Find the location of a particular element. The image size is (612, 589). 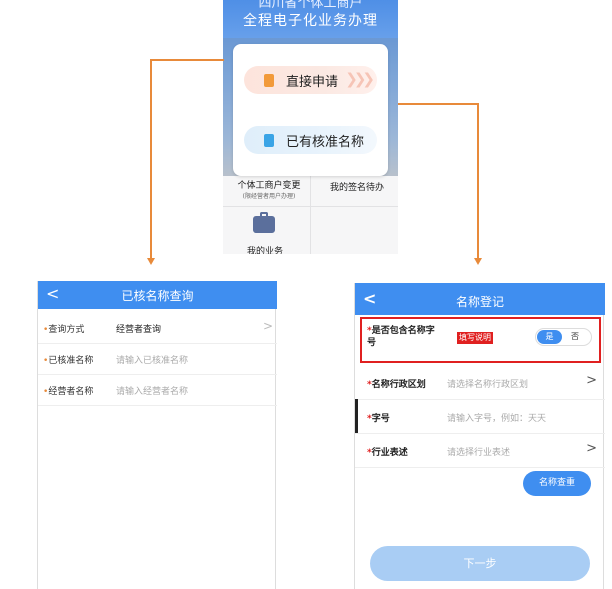

grid-item-change: 个体工商户变更 is located at coordinates (269, 184).